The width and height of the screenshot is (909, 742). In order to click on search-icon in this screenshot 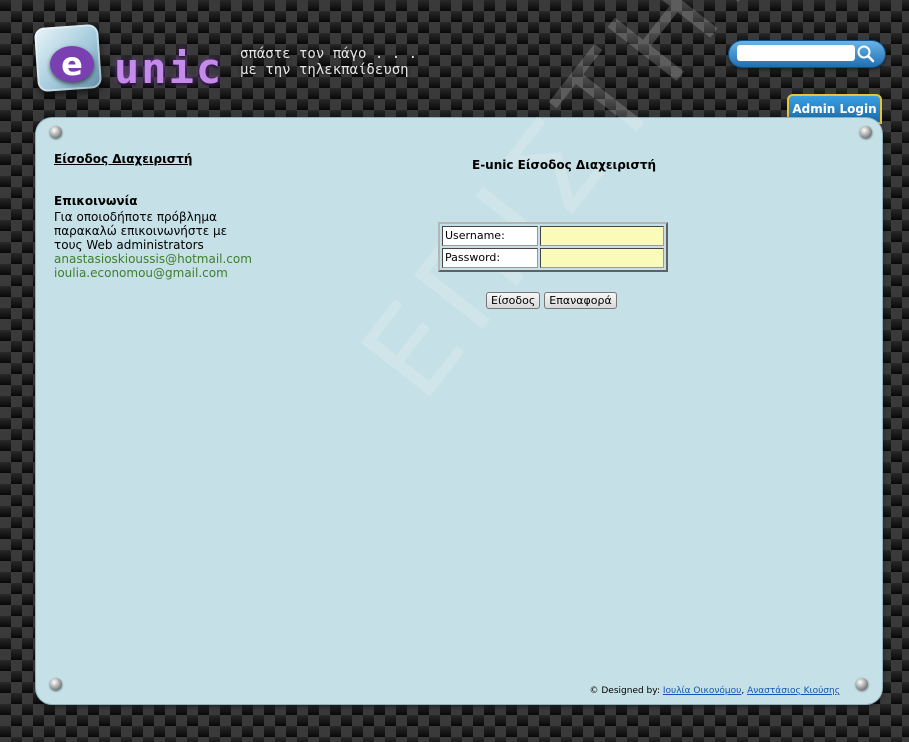, I will do `click(866, 54)`.